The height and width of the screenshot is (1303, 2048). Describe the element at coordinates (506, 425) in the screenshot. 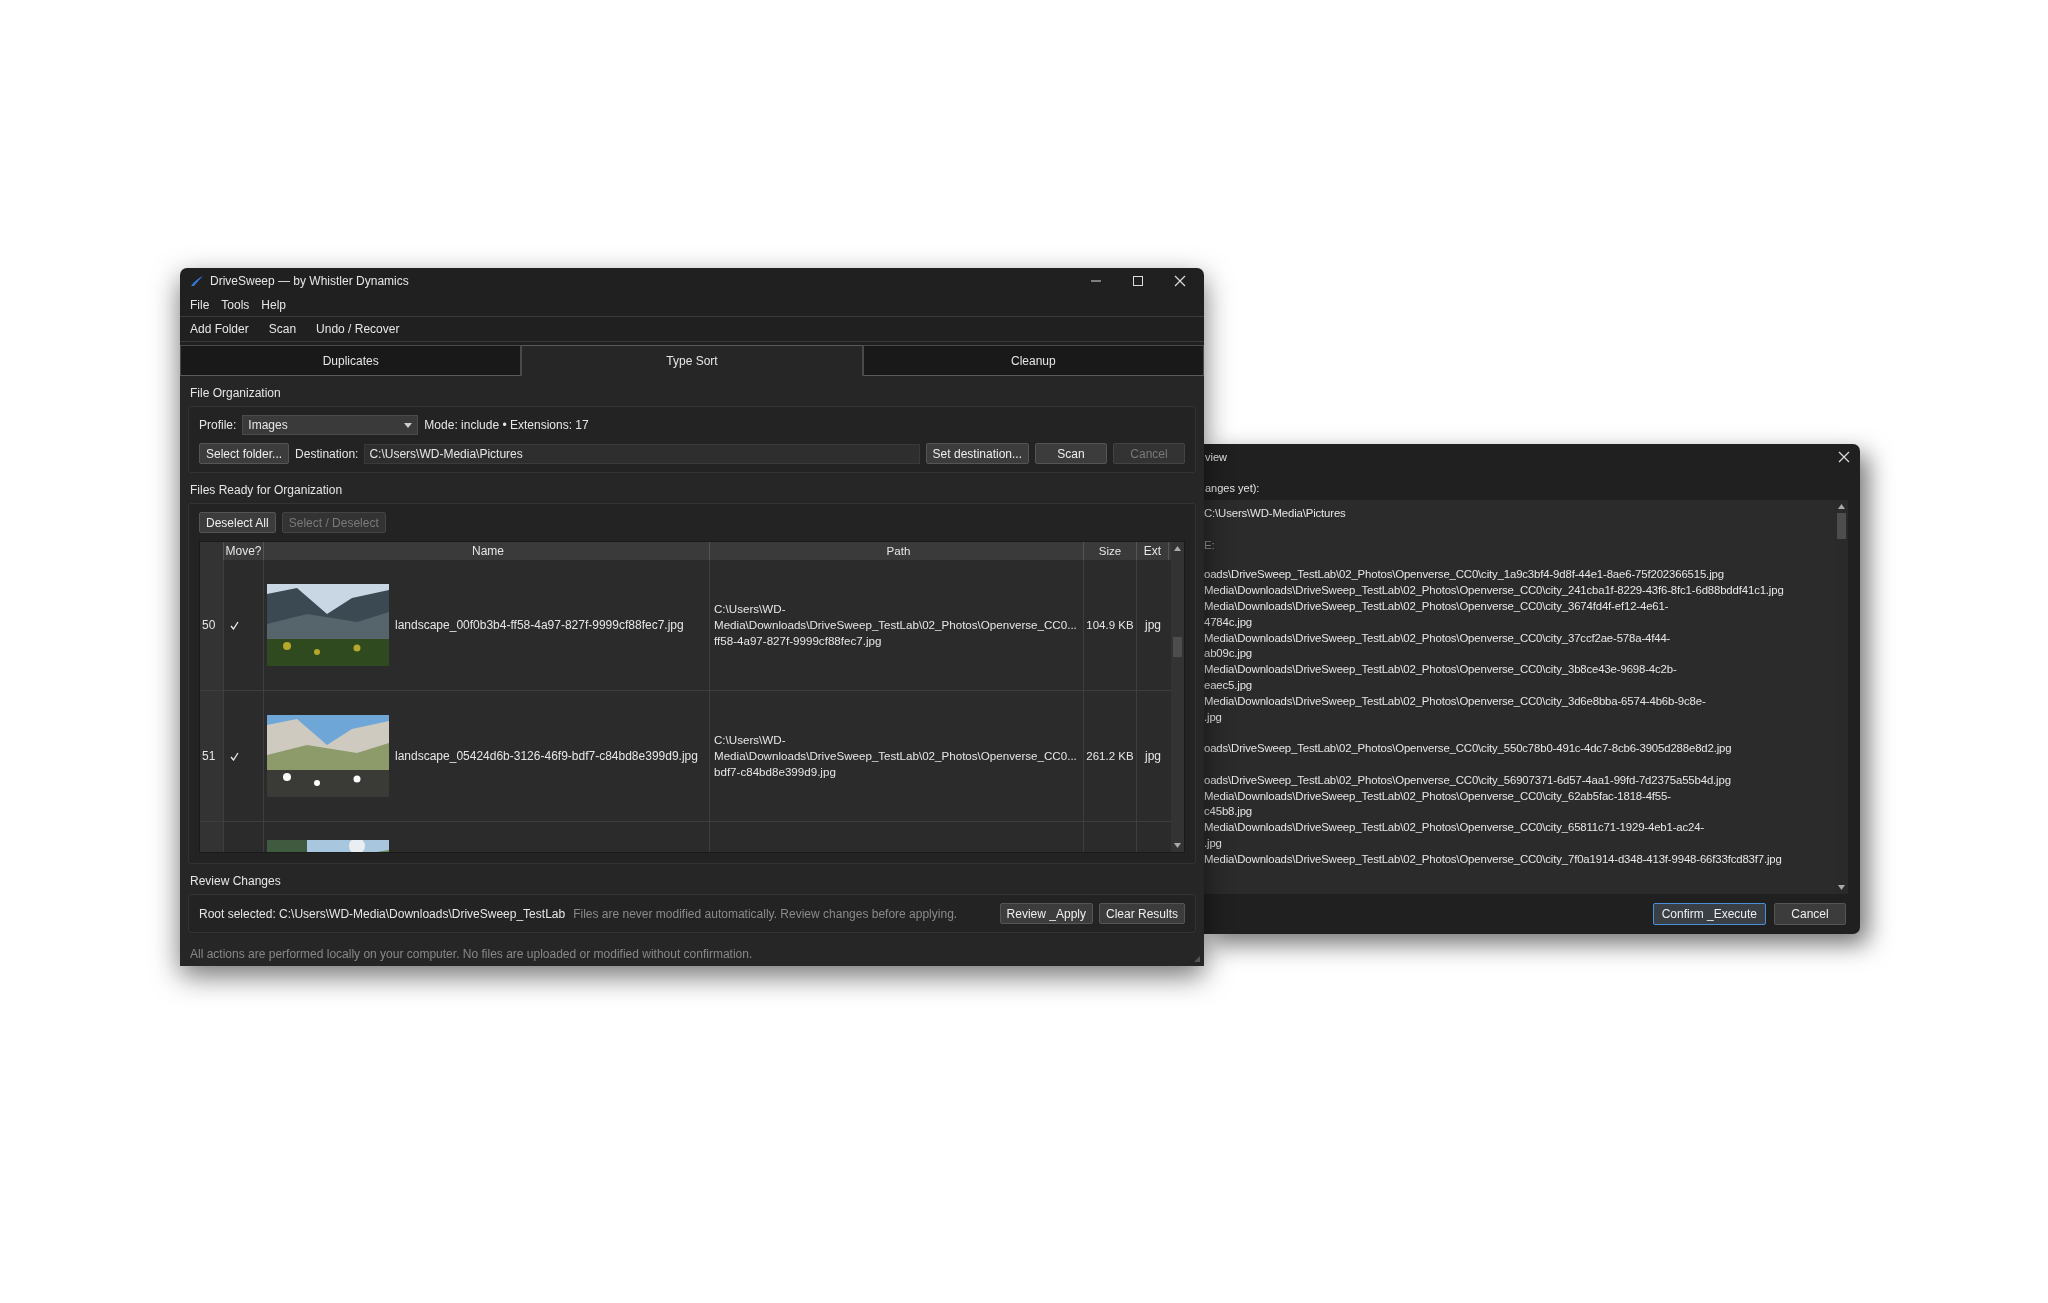

I see `mode-info: Mode: include • Extensions: 17` at that location.